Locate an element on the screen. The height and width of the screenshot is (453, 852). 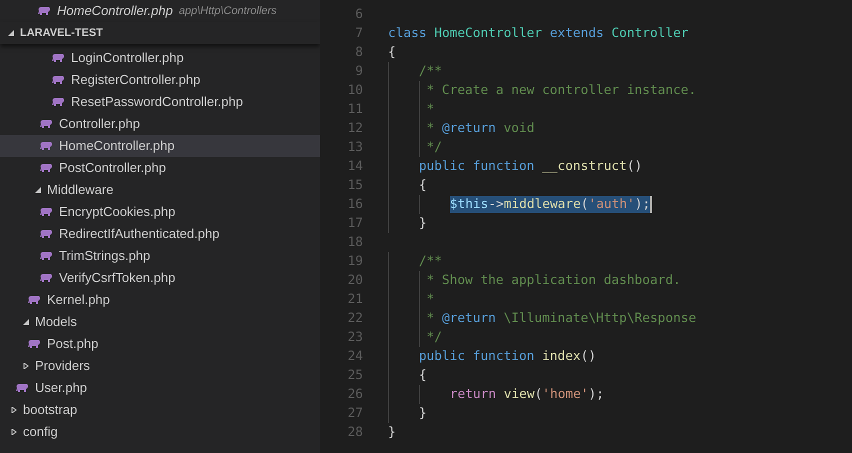
open-editor-item: HomeController.php app\Http\Controllers is located at coordinates (160, 11).